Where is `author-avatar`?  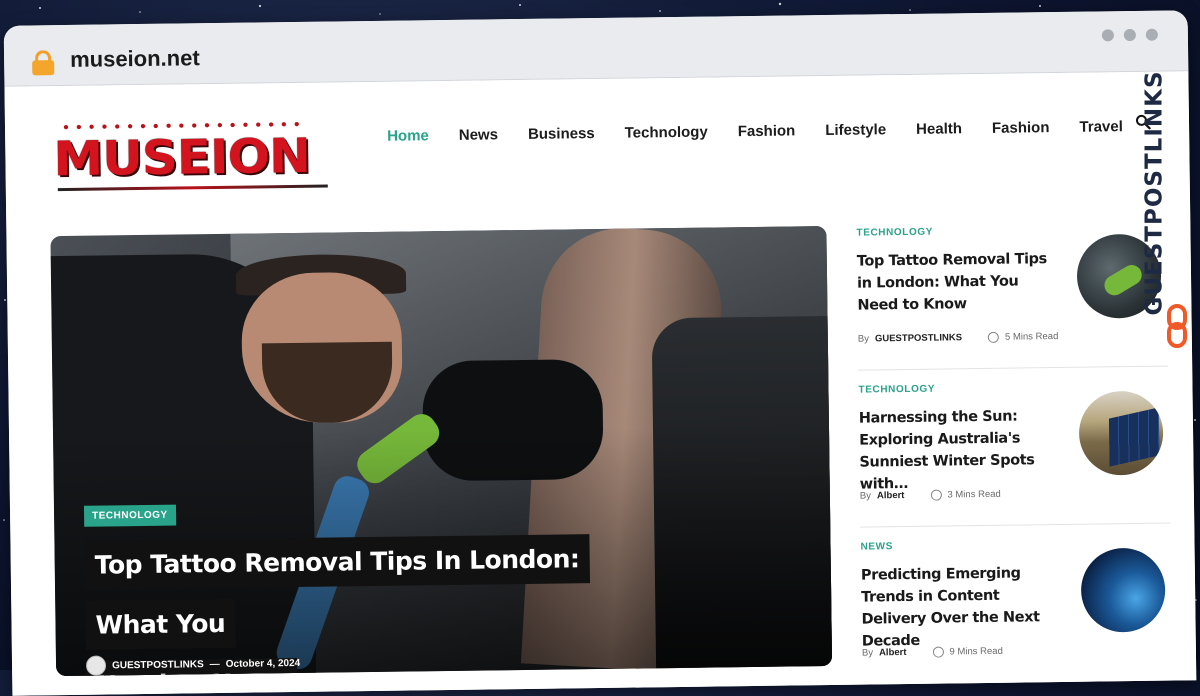 author-avatar is located at coordinates (96, 665).